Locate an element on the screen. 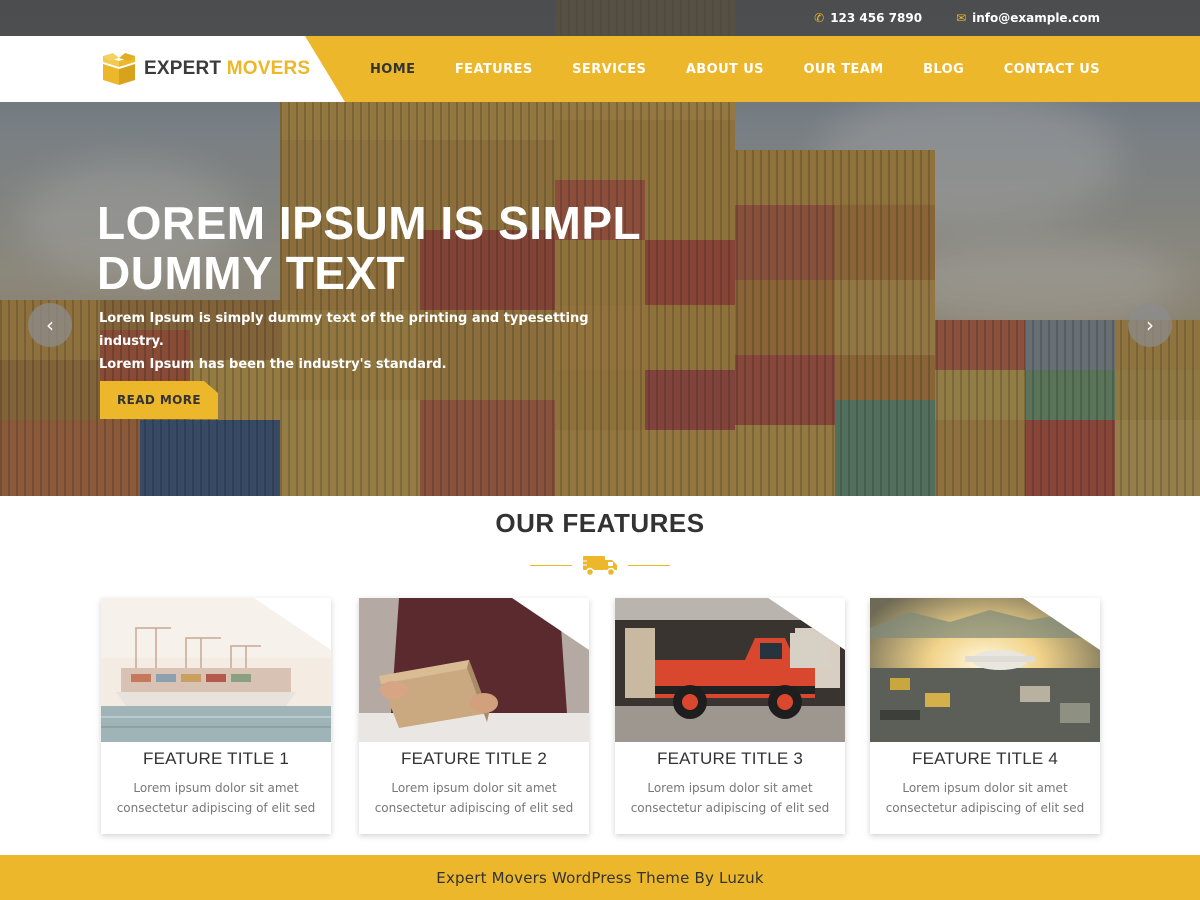  feature-title: FEATURE TITLE 1 is located at coordinates (216, 758).